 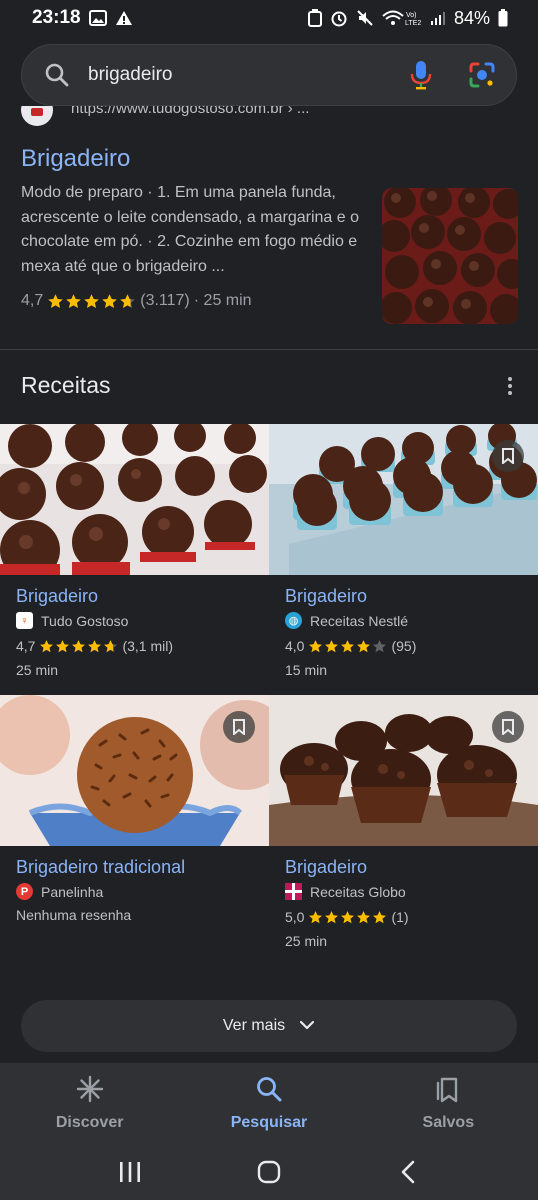 I want to click on recipe-rating: 5,0 (1), so click(x=347, y=917).